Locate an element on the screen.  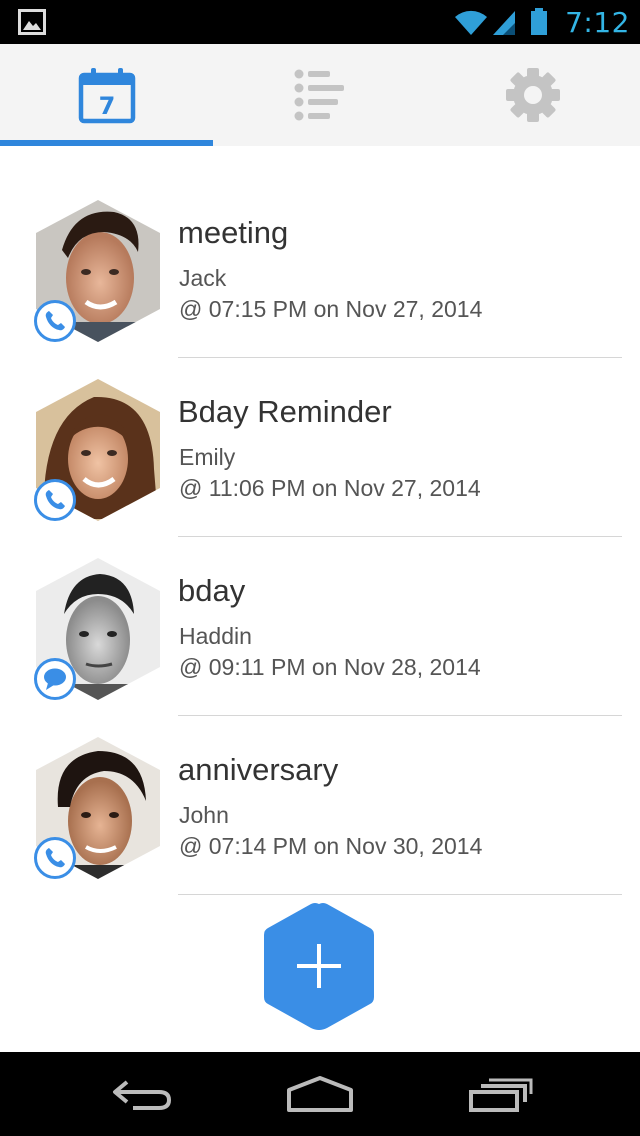
reminder-person: John is located at coordinates (204, 815).